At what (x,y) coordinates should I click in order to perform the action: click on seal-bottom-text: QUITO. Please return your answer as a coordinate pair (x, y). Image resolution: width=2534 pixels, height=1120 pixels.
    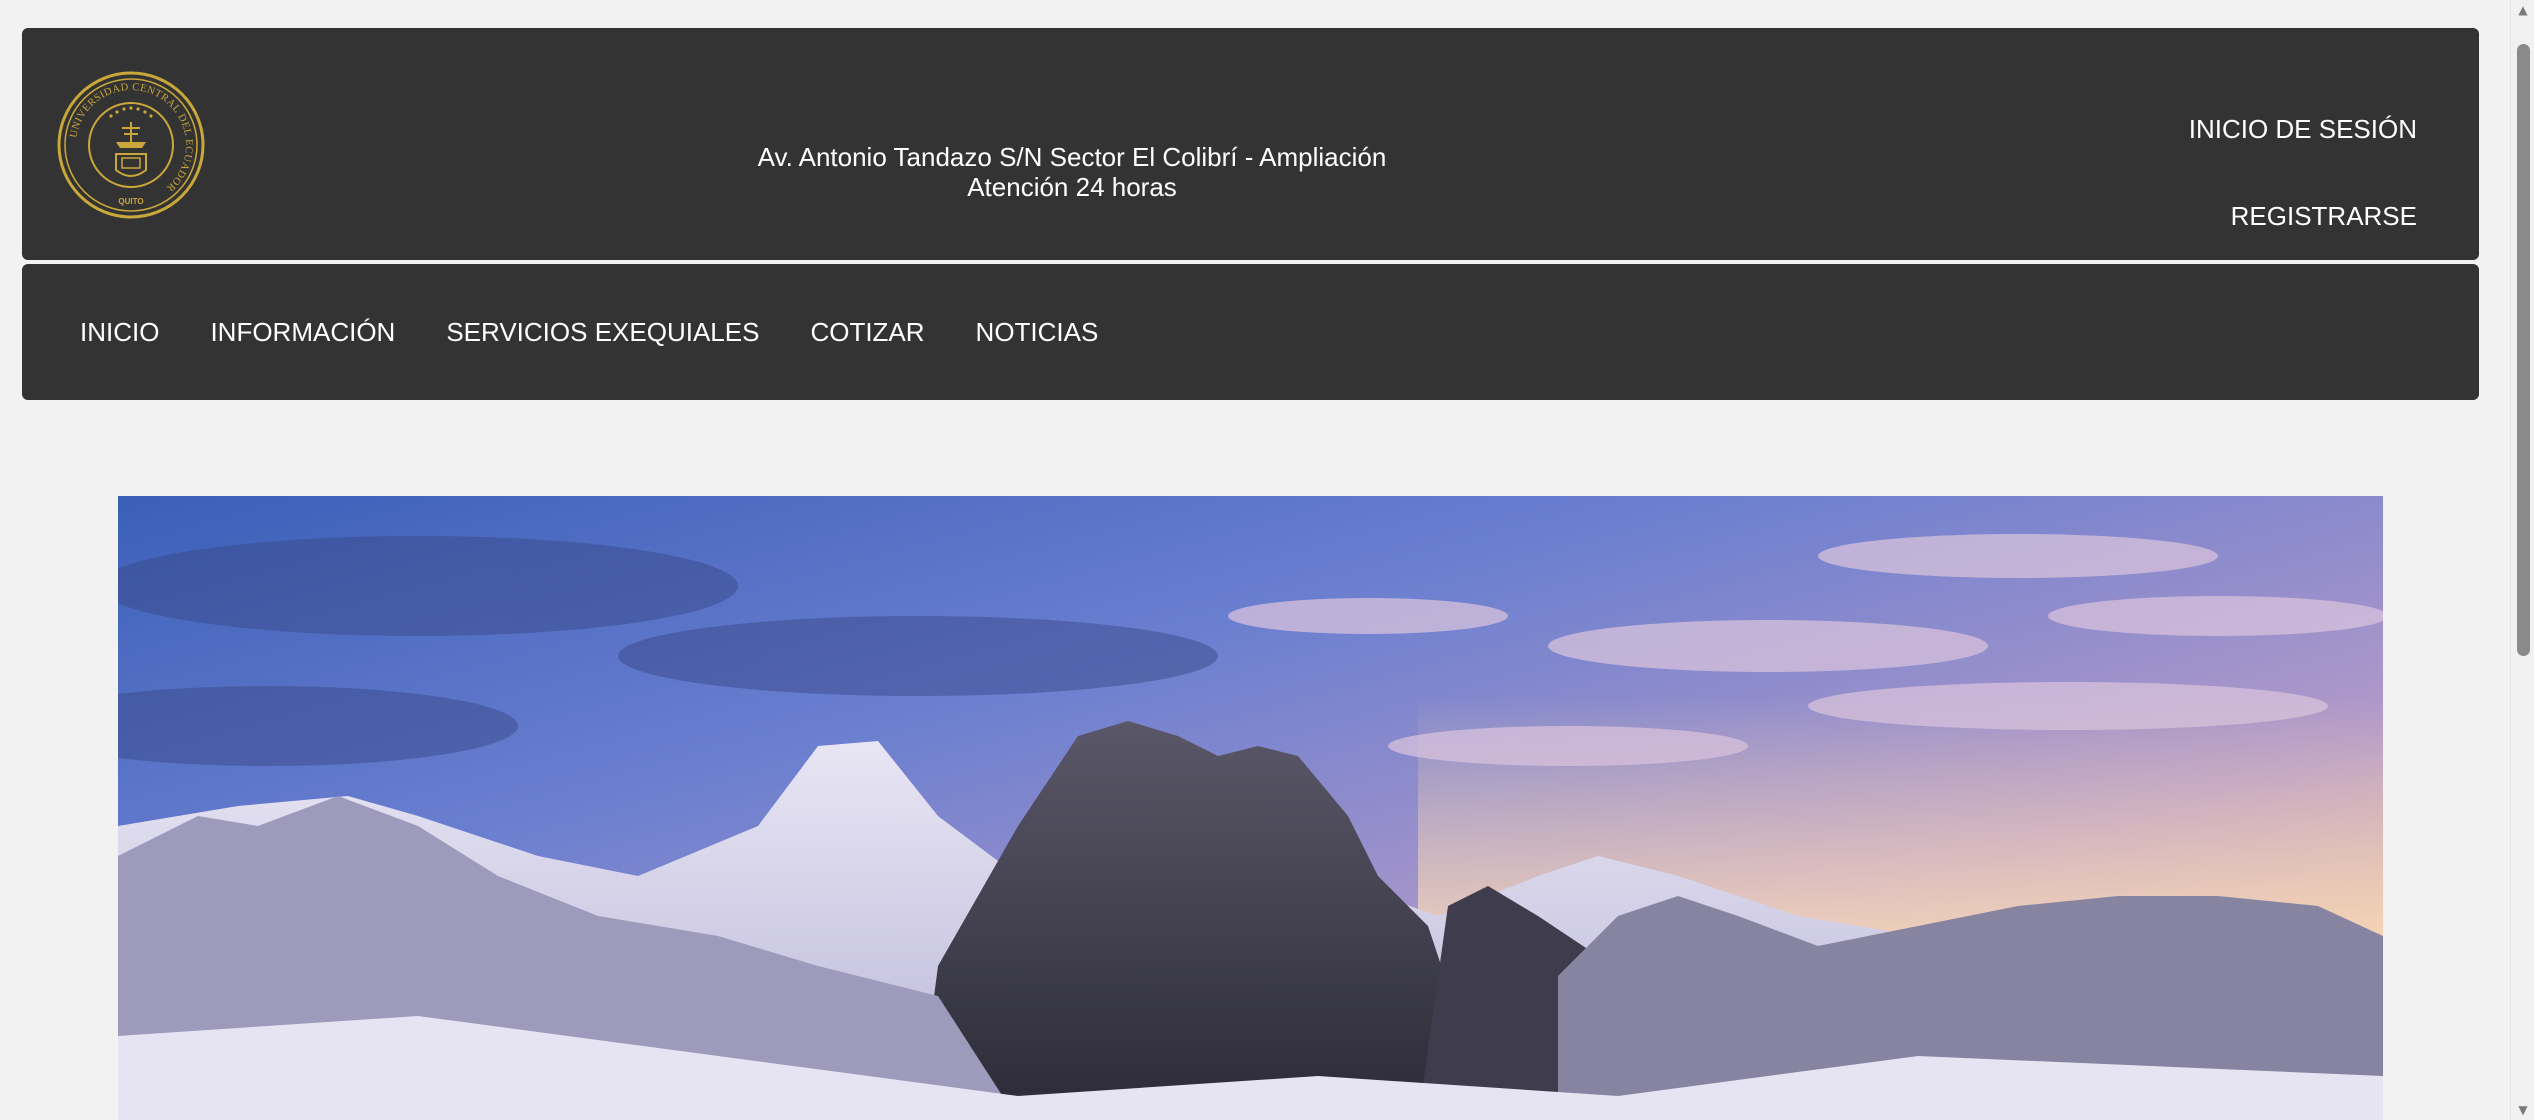
    Looking at the image, I should click on (130, 201).